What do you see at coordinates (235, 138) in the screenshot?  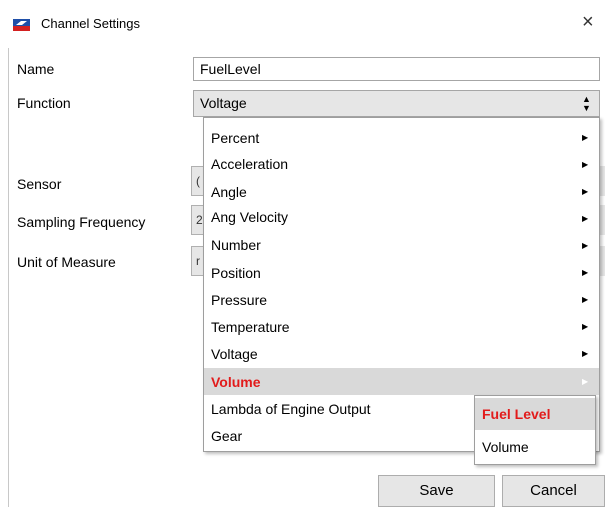 I see `menu-item-label: Percent` at bounding box center [235, 138].